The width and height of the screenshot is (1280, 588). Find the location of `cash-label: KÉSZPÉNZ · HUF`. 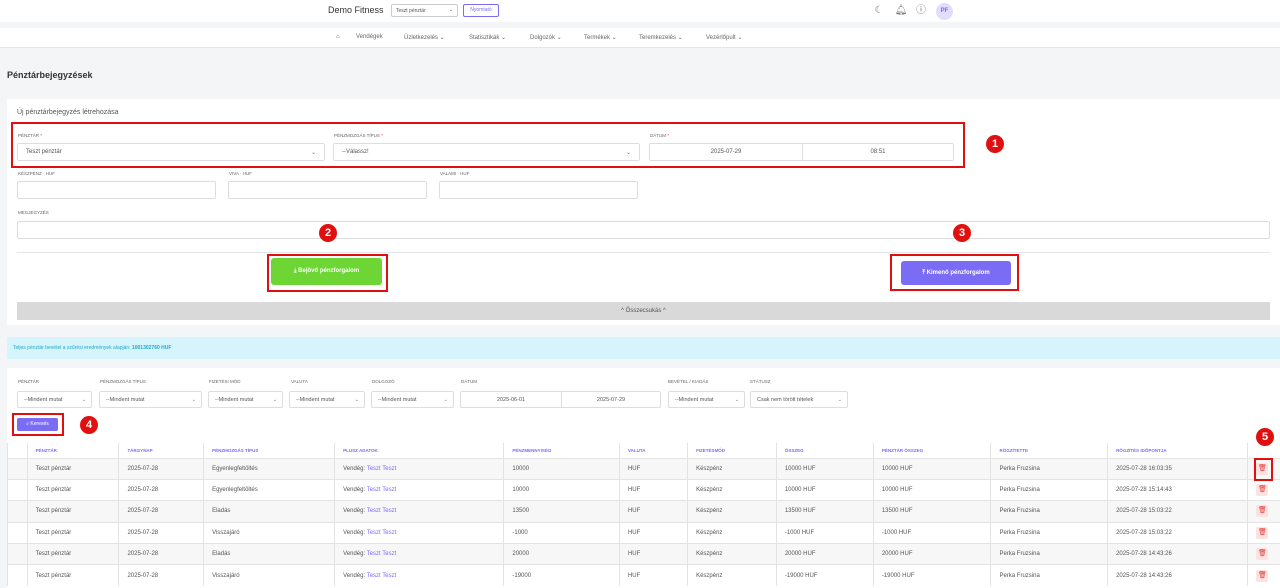

cash-label: KÉSZPÉNZ · HUF is located at coordinates (37, 173).